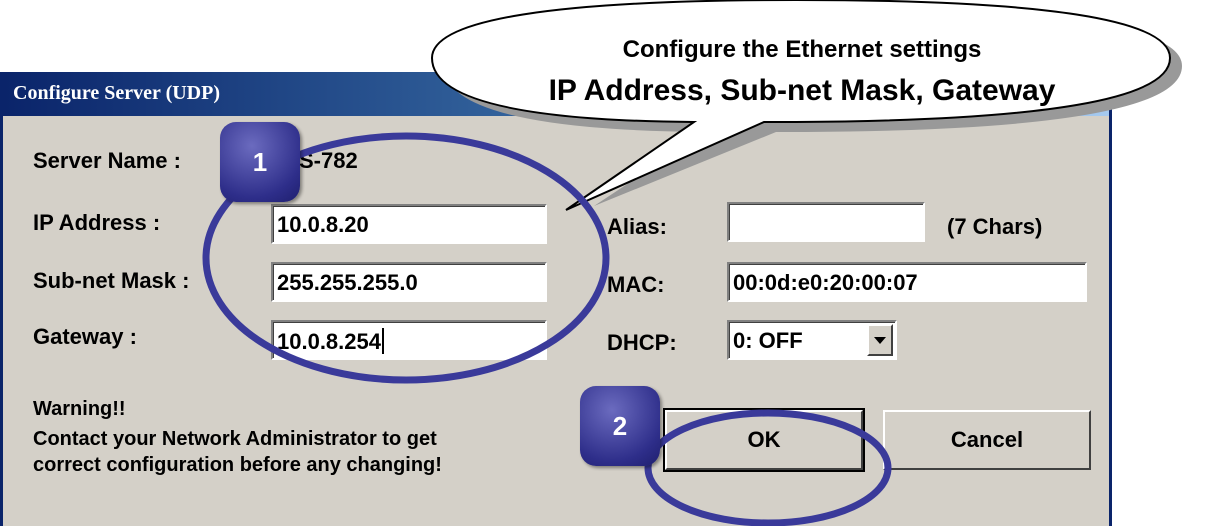 The height and width of the screenshot is (526, 1223). I want to click on callout-line-2: IP Address, Sub-net Mask, Gateway, so click(802, 90).